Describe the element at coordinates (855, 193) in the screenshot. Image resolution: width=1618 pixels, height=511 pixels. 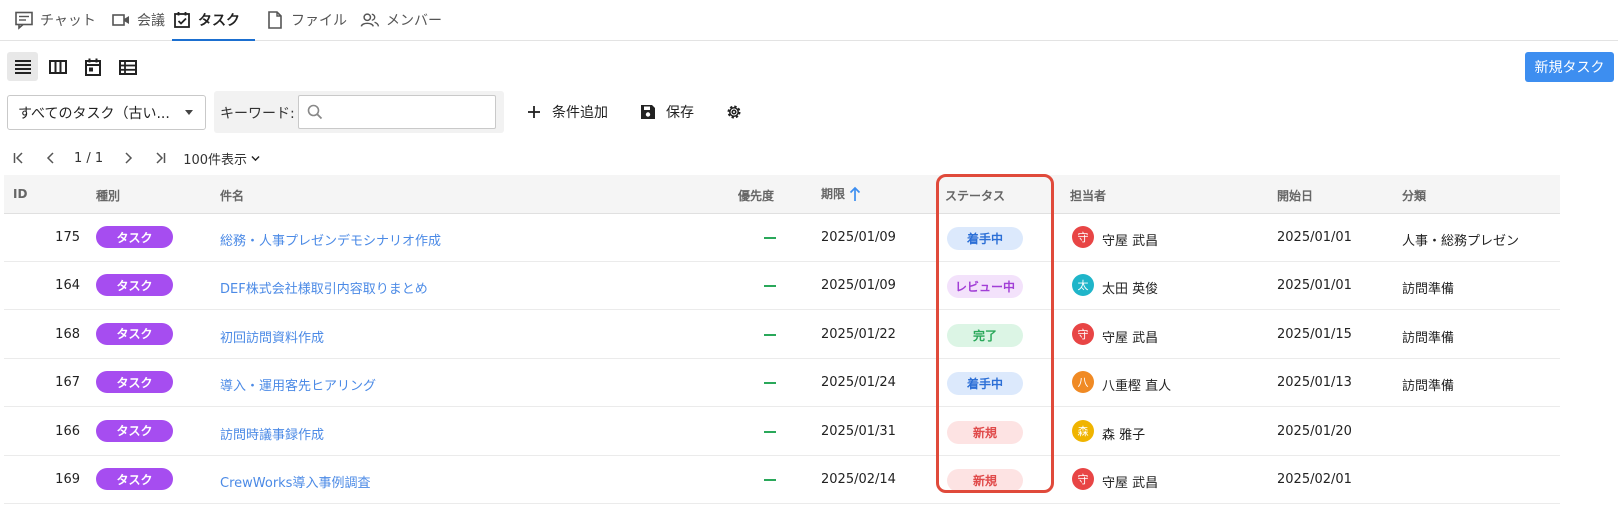
I see `sort-ascending-icon` at that location.